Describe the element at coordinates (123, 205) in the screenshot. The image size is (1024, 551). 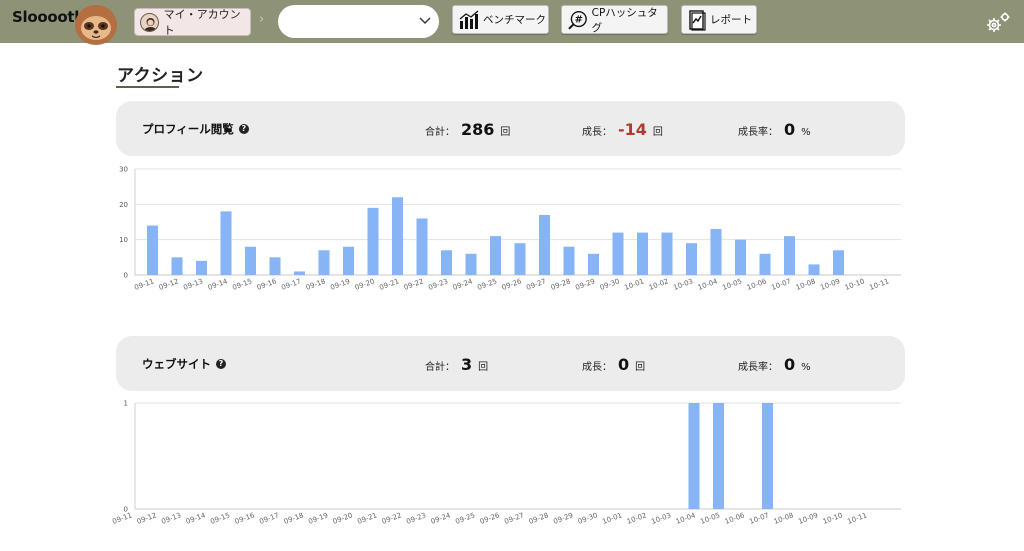
I see `y-tick-label: 20` at that location.